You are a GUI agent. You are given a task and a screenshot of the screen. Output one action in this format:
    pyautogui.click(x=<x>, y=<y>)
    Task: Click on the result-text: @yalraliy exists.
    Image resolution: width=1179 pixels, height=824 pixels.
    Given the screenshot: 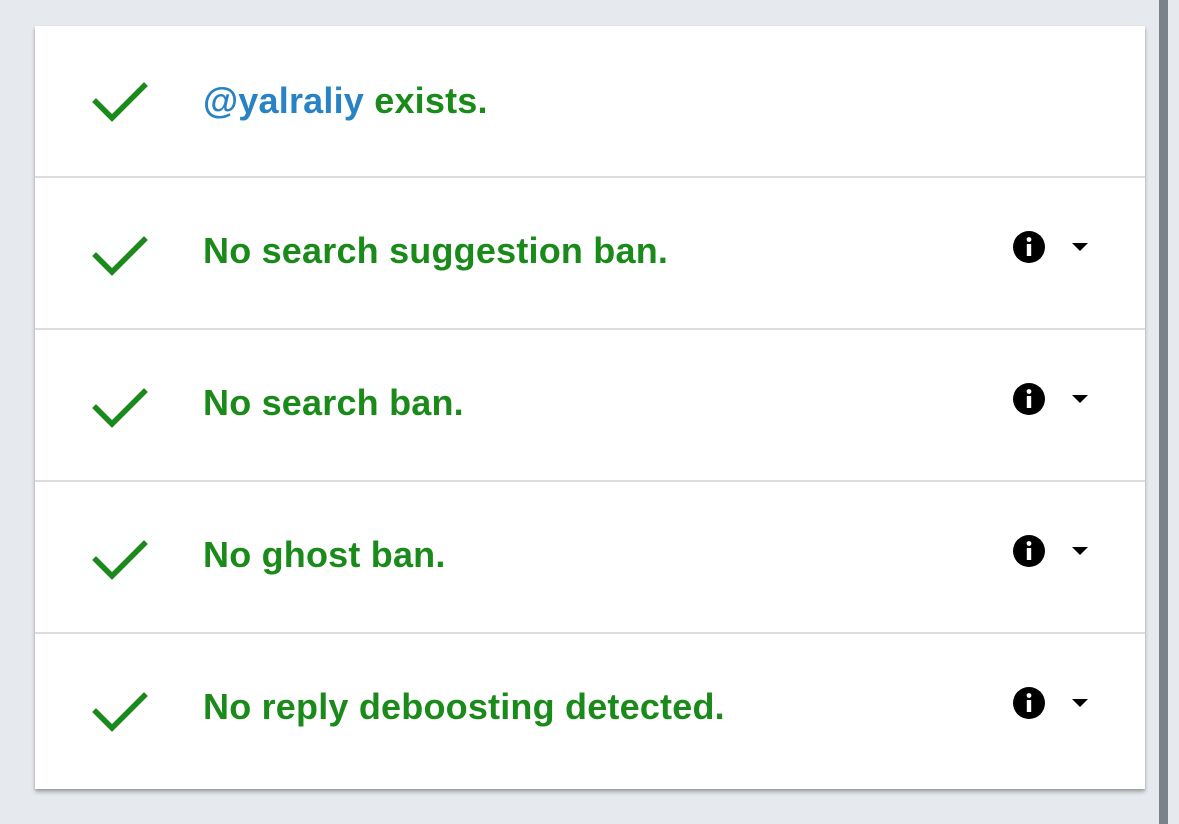 What is the action you would take?
    pyautogui.click(x=345, y=101)
    